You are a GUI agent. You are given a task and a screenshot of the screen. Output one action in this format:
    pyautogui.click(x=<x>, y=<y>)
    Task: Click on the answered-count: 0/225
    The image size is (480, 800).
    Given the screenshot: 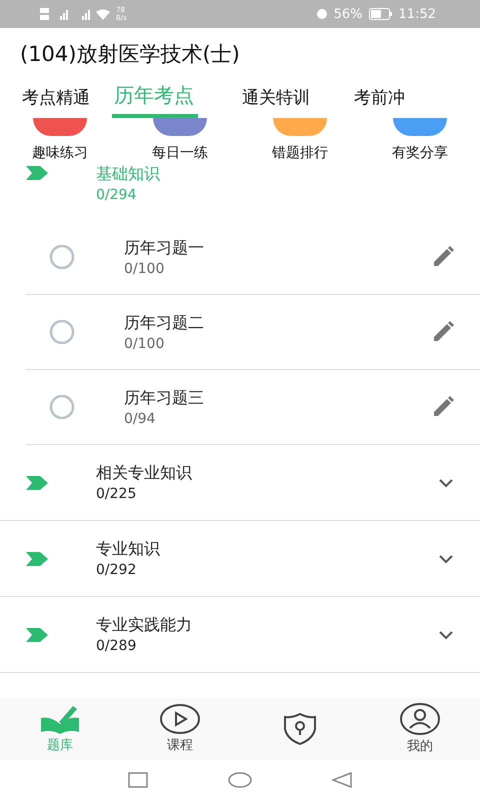 What is the action you would take?
    pyautogui.click(x=117, y=494)
    